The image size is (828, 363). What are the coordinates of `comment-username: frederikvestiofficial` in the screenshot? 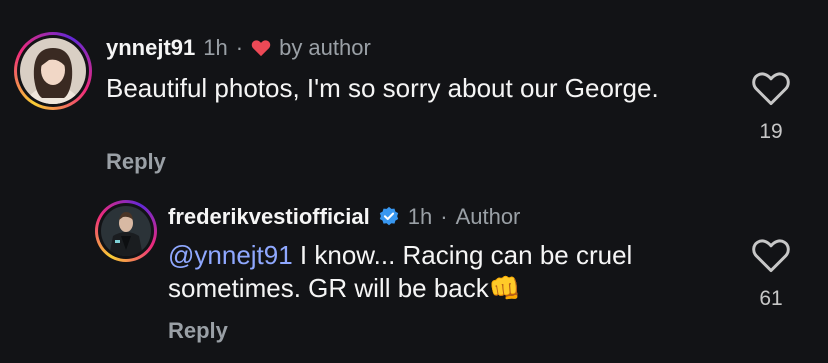 It's located at (269, 217).